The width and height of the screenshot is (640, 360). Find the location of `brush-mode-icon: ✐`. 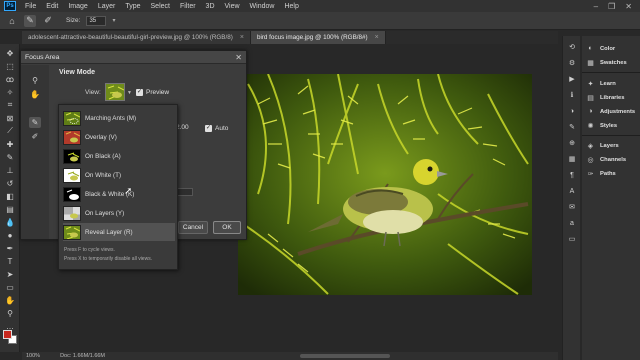

brush-mode-icon: ✐ is located at coordinates (48, 21).